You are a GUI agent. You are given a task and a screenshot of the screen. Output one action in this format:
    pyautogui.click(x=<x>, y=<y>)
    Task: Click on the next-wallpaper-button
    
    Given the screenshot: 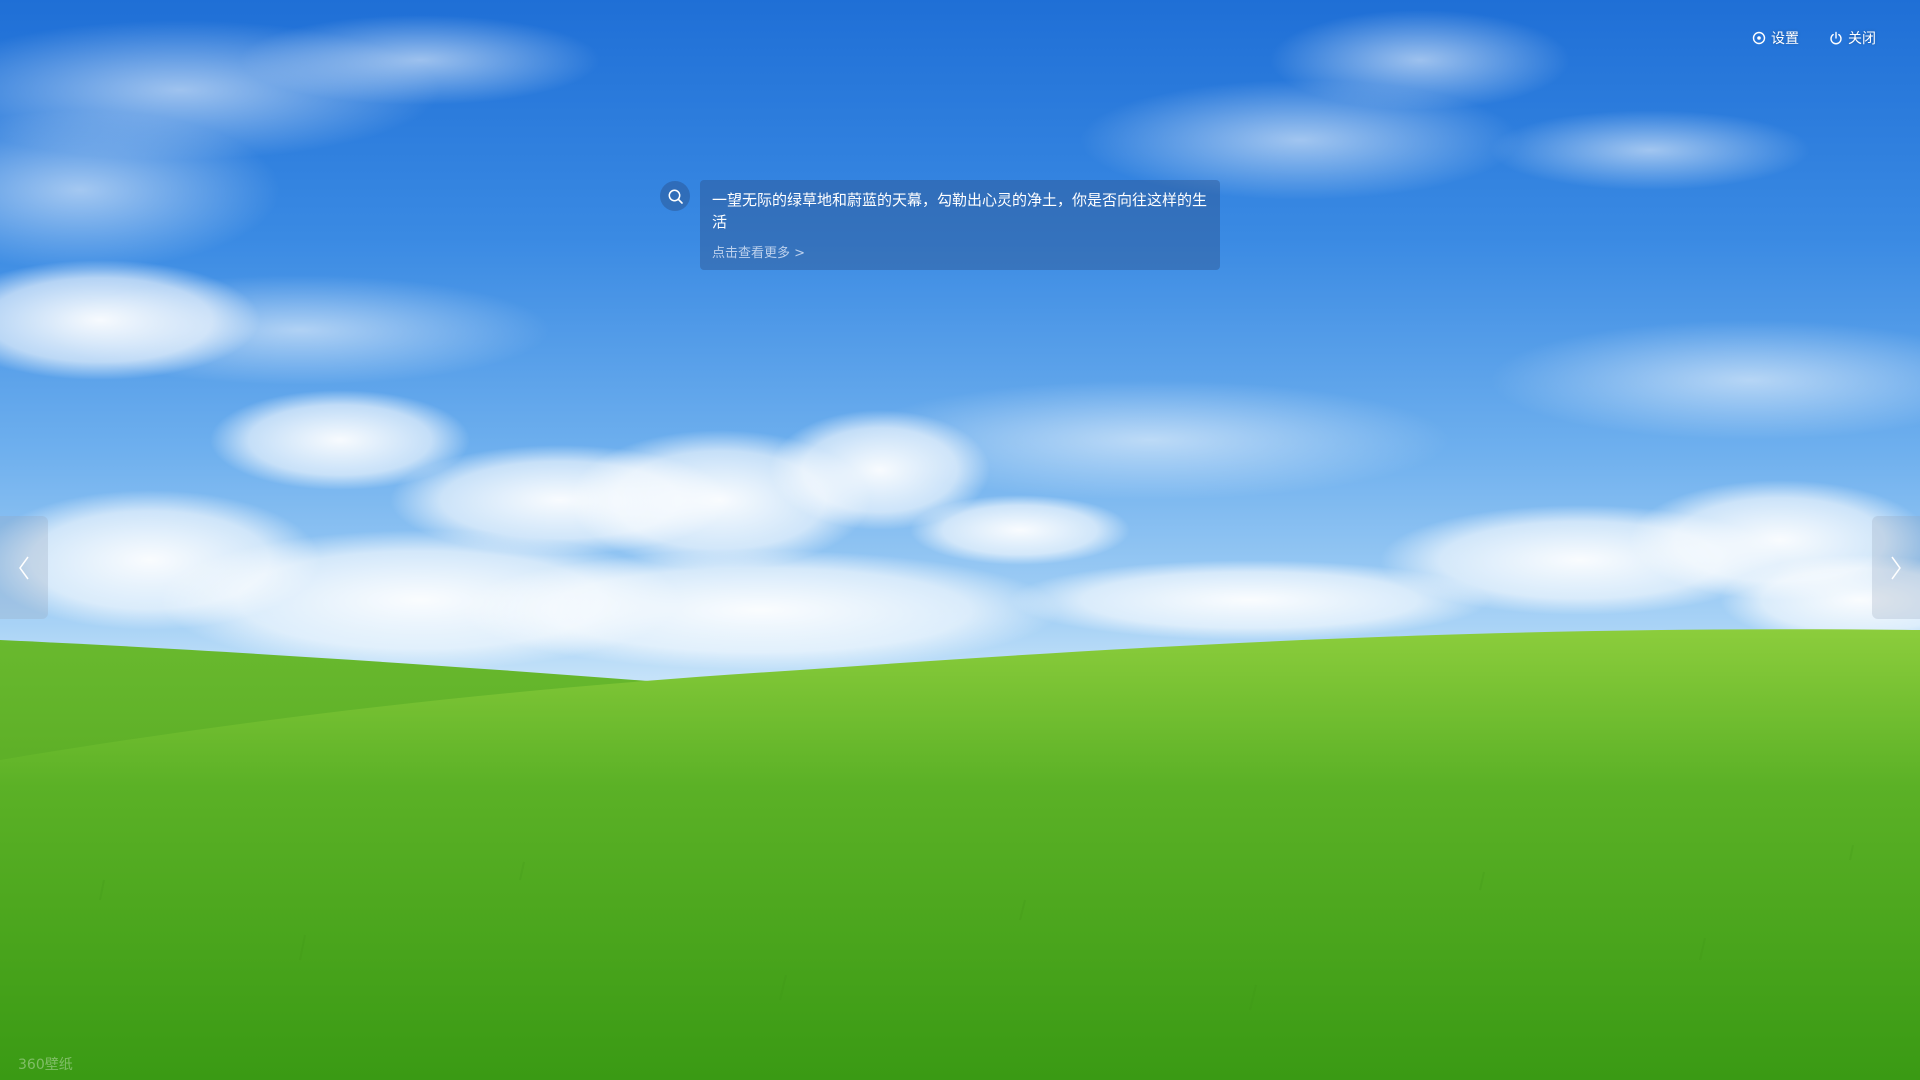 What is the action you would take?
    pyautogui.click(x=1896, y=567)
    